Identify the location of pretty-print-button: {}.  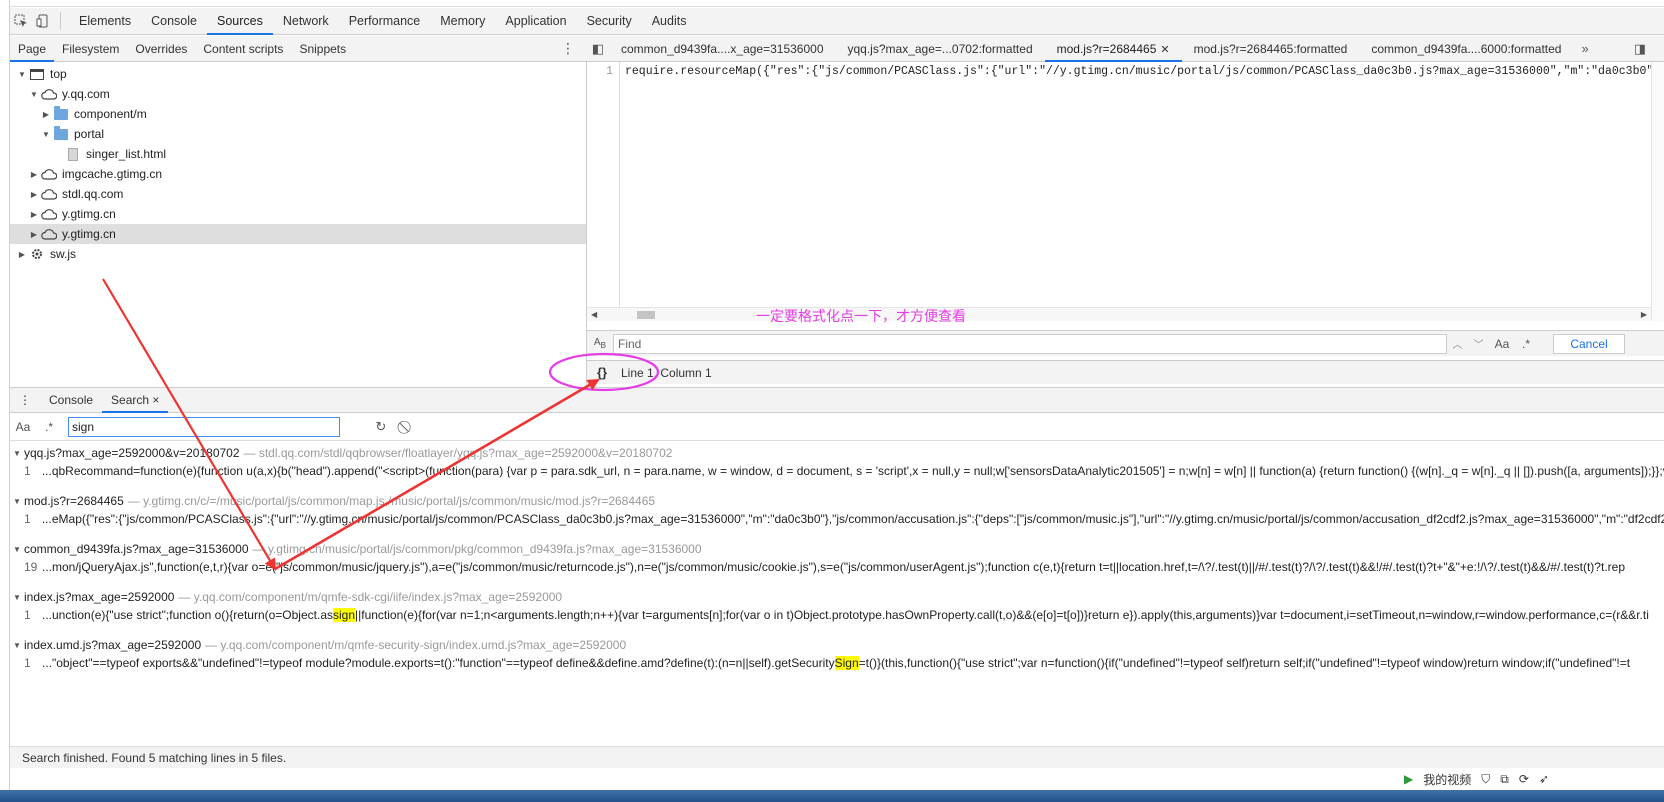
(602, 372).